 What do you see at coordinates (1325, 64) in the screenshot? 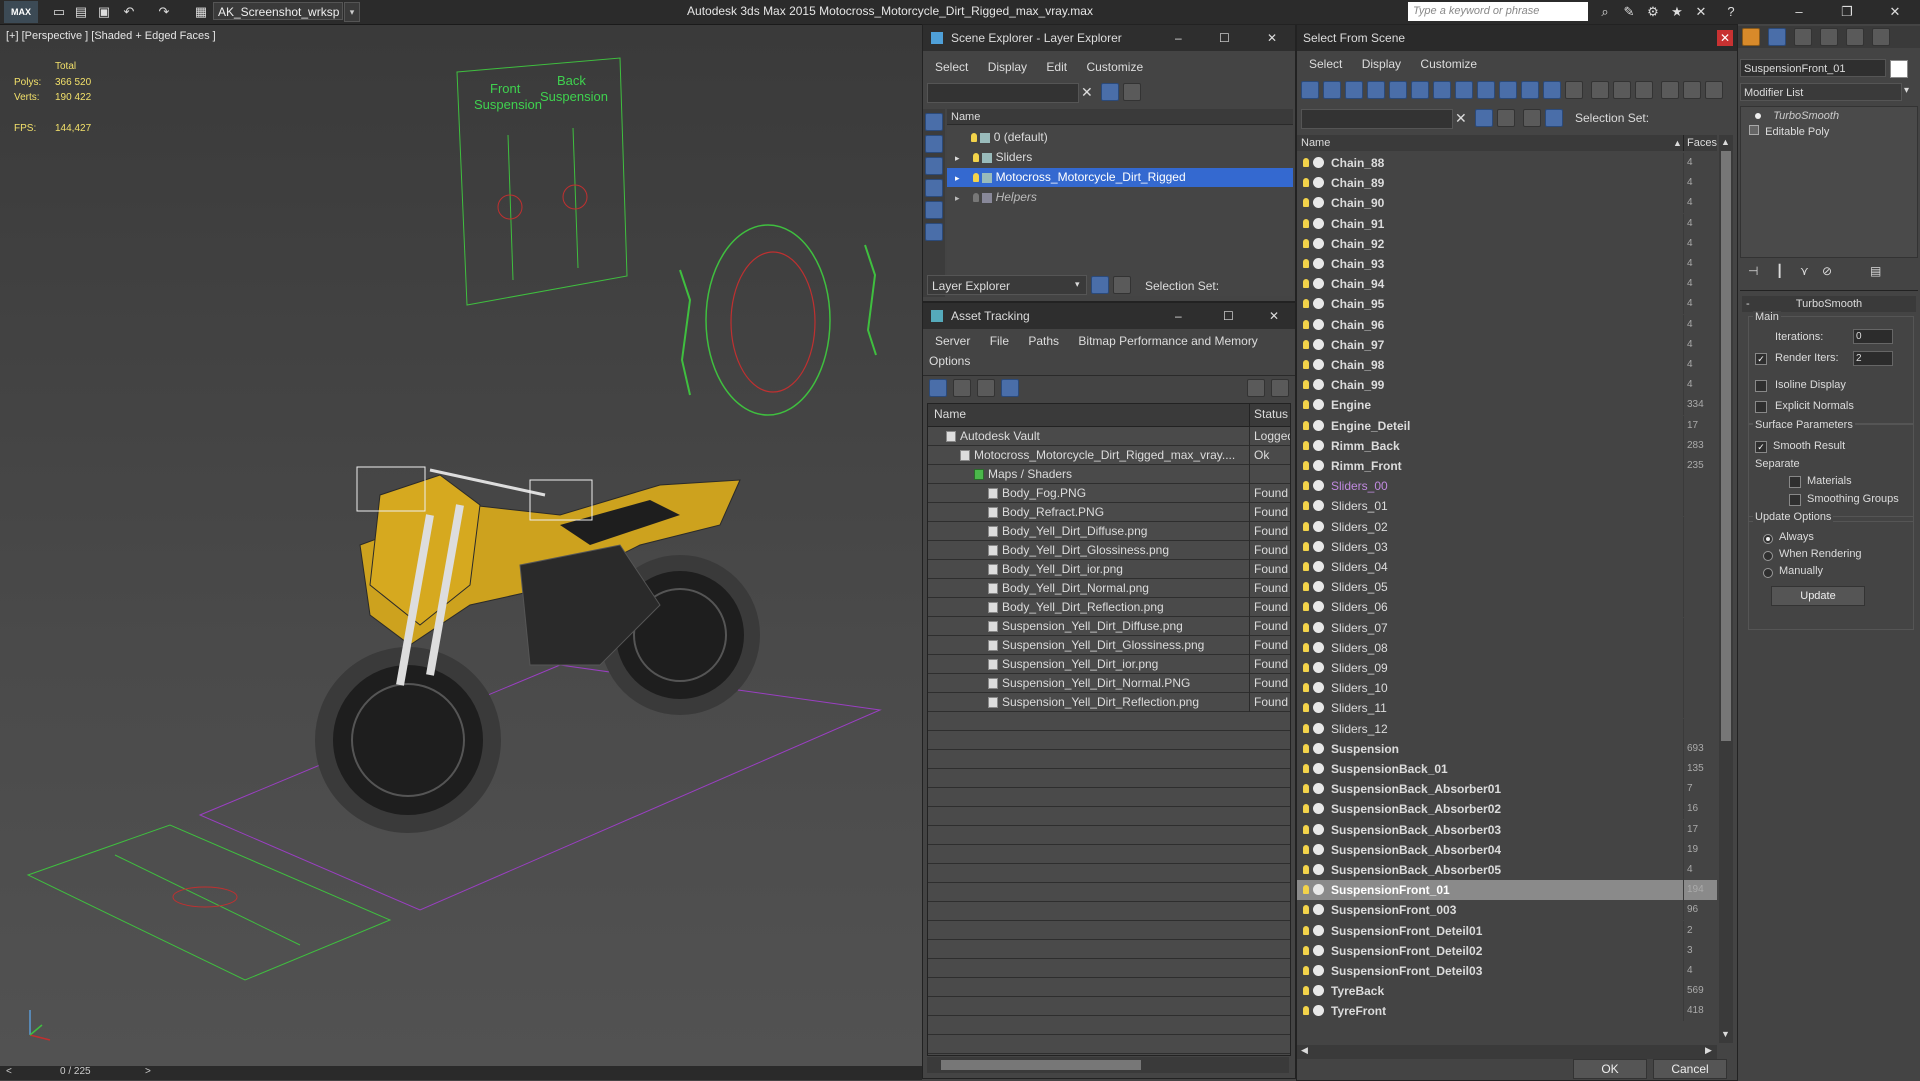
I see `menu-select: Select` at bounding box center [1325, 64].